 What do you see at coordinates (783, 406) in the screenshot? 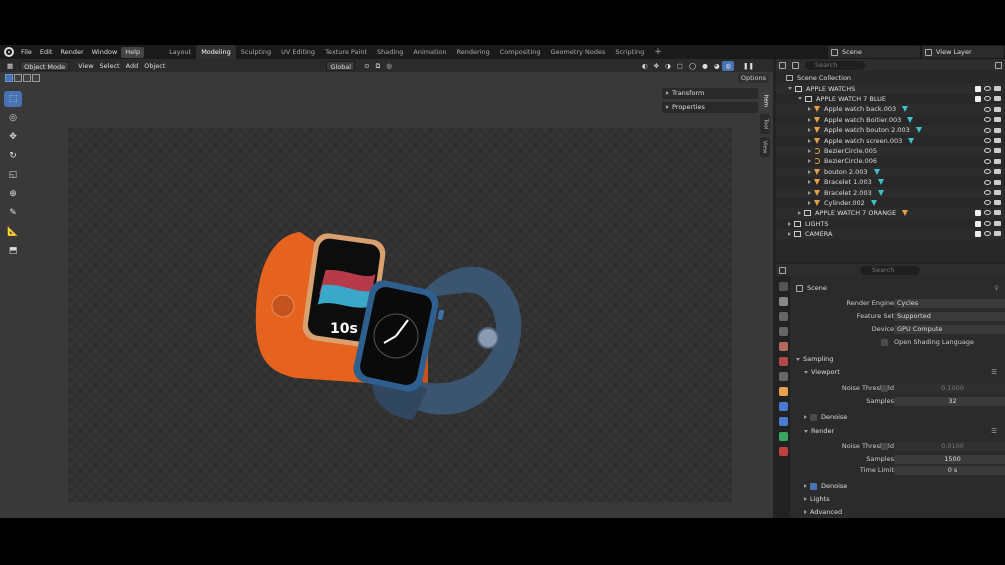
I see `modifier-tab-icon` at bounding box center [783, 406].